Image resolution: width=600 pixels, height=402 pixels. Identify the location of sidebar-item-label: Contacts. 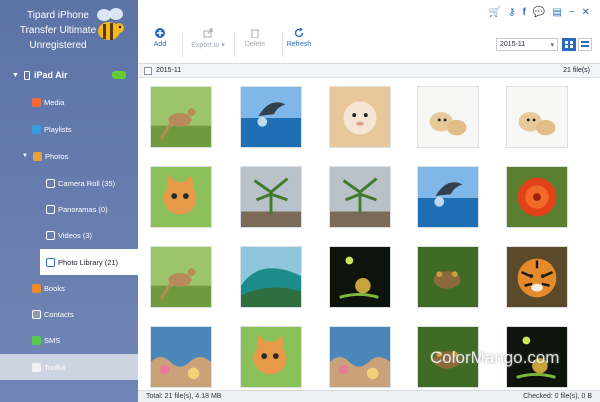
(59, 314).